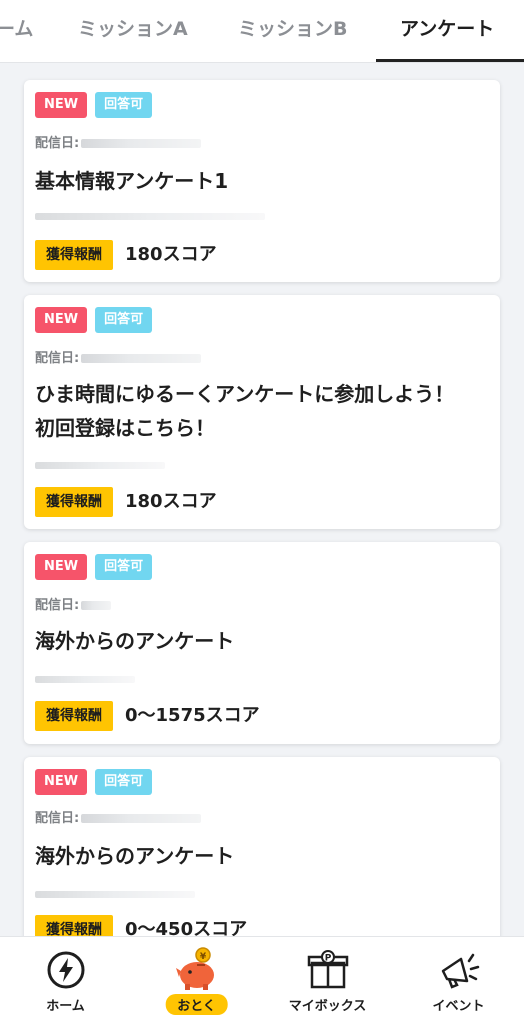 The image size is (524, 1025). Describe the element at coordinates (327, 959) in the screenshot. I see `svg-text: P` at that location.